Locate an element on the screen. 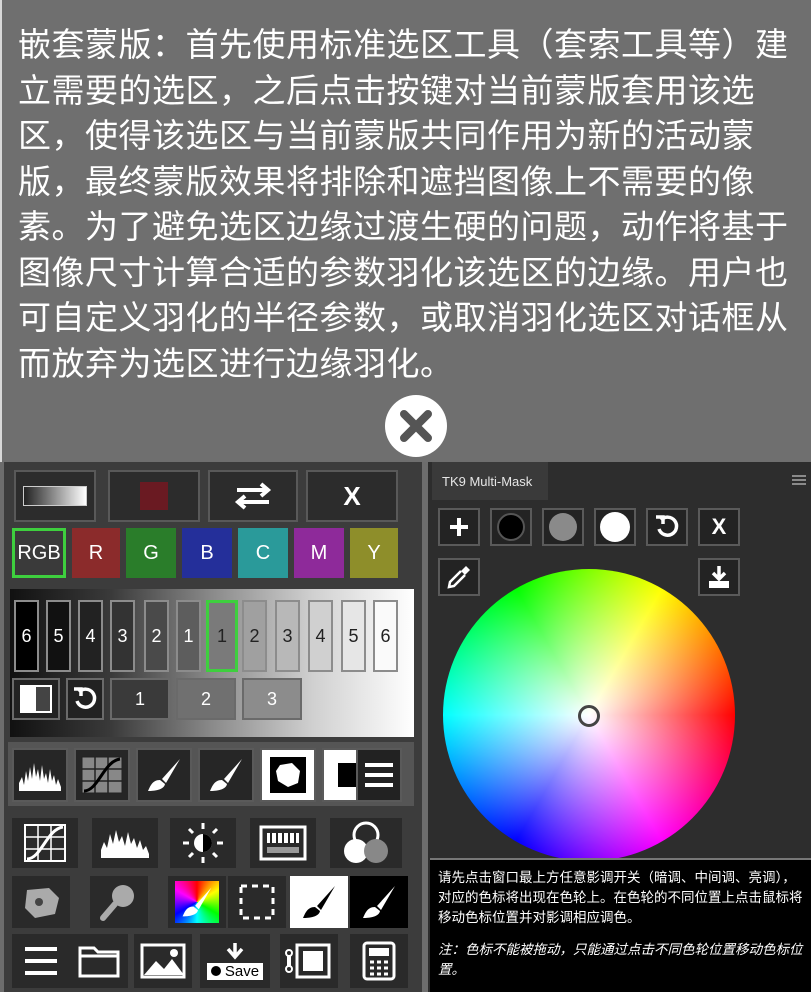  white-dot-icon is located at coordinates (615, 527).